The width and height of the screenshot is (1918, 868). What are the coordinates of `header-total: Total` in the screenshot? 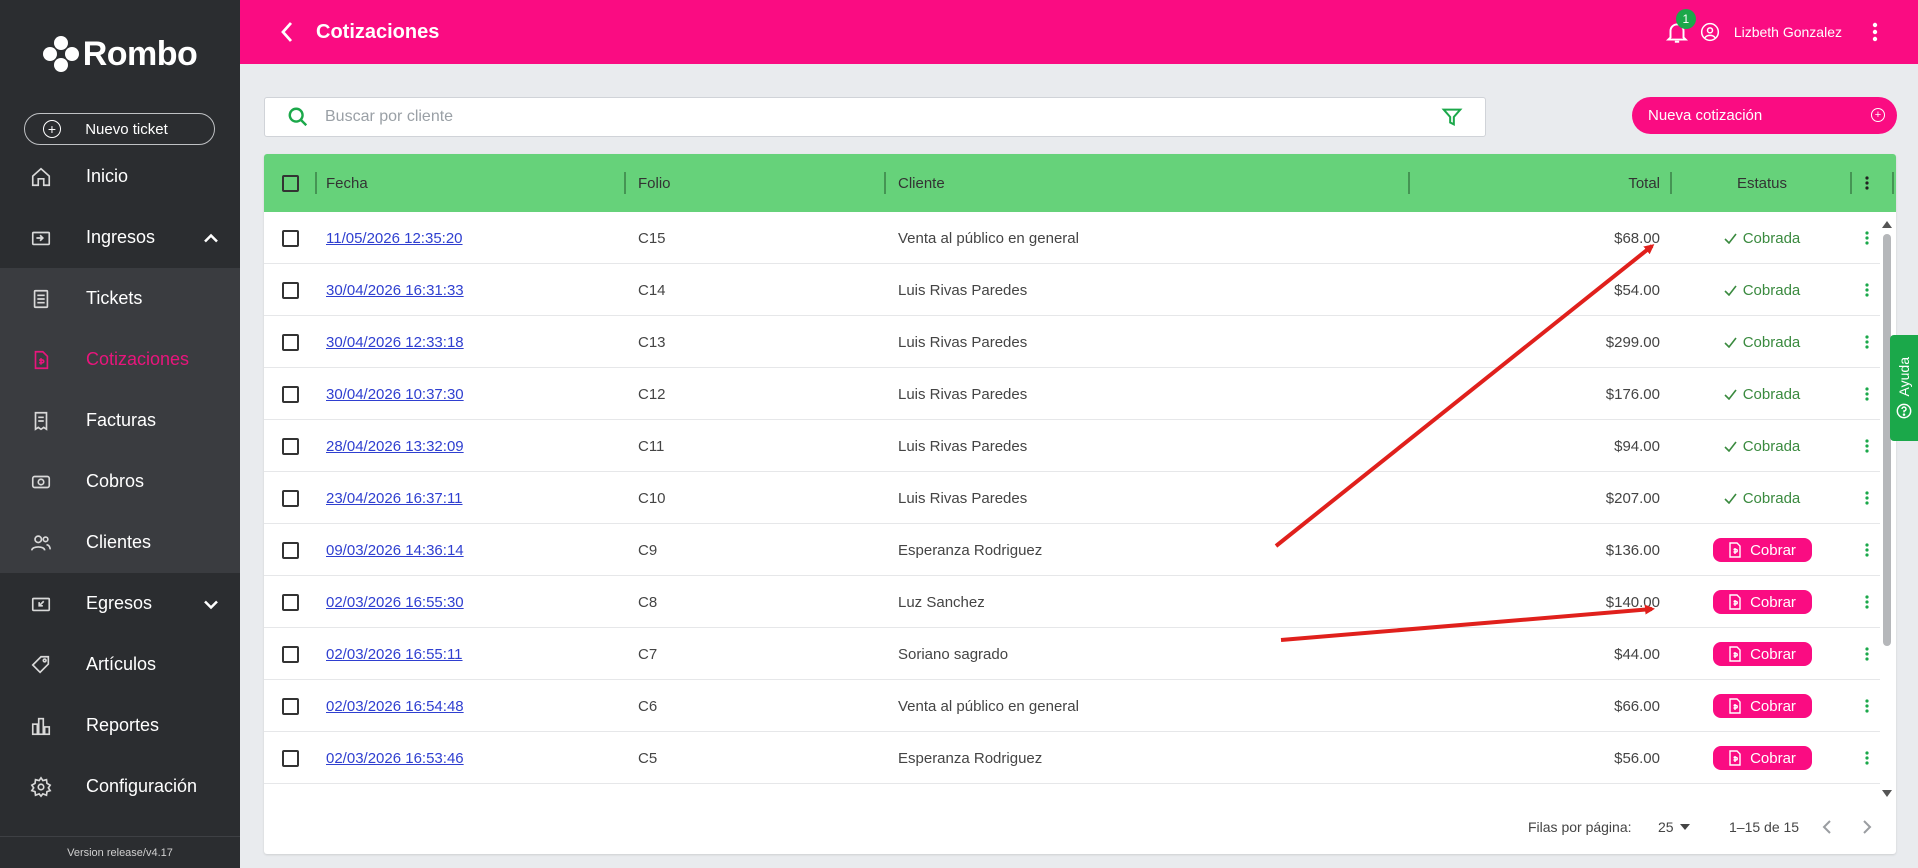 It's located at (1541, 183).